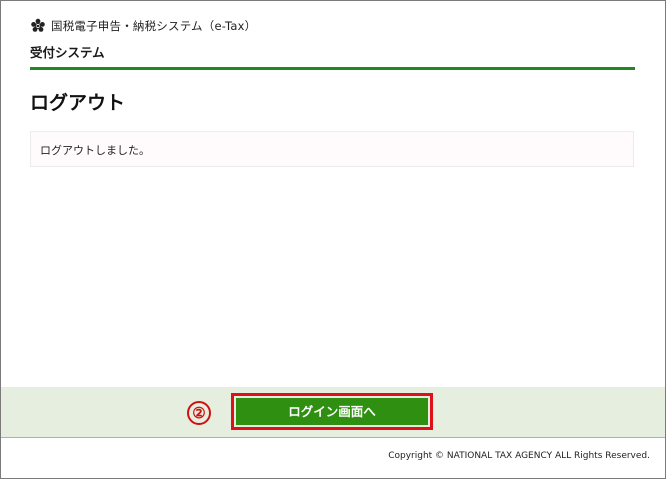 Image resolution: width=666 pixels, height=479 pixels. I want to click on step-number-marker: ②, so click(199, 413).